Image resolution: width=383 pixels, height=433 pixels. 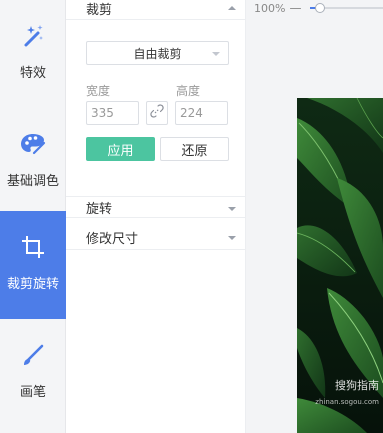 What do you see at coordinates (99, 10) in the screenshot?
I see `crop-section-title: 裁剪` at bounding box center [99, 10].